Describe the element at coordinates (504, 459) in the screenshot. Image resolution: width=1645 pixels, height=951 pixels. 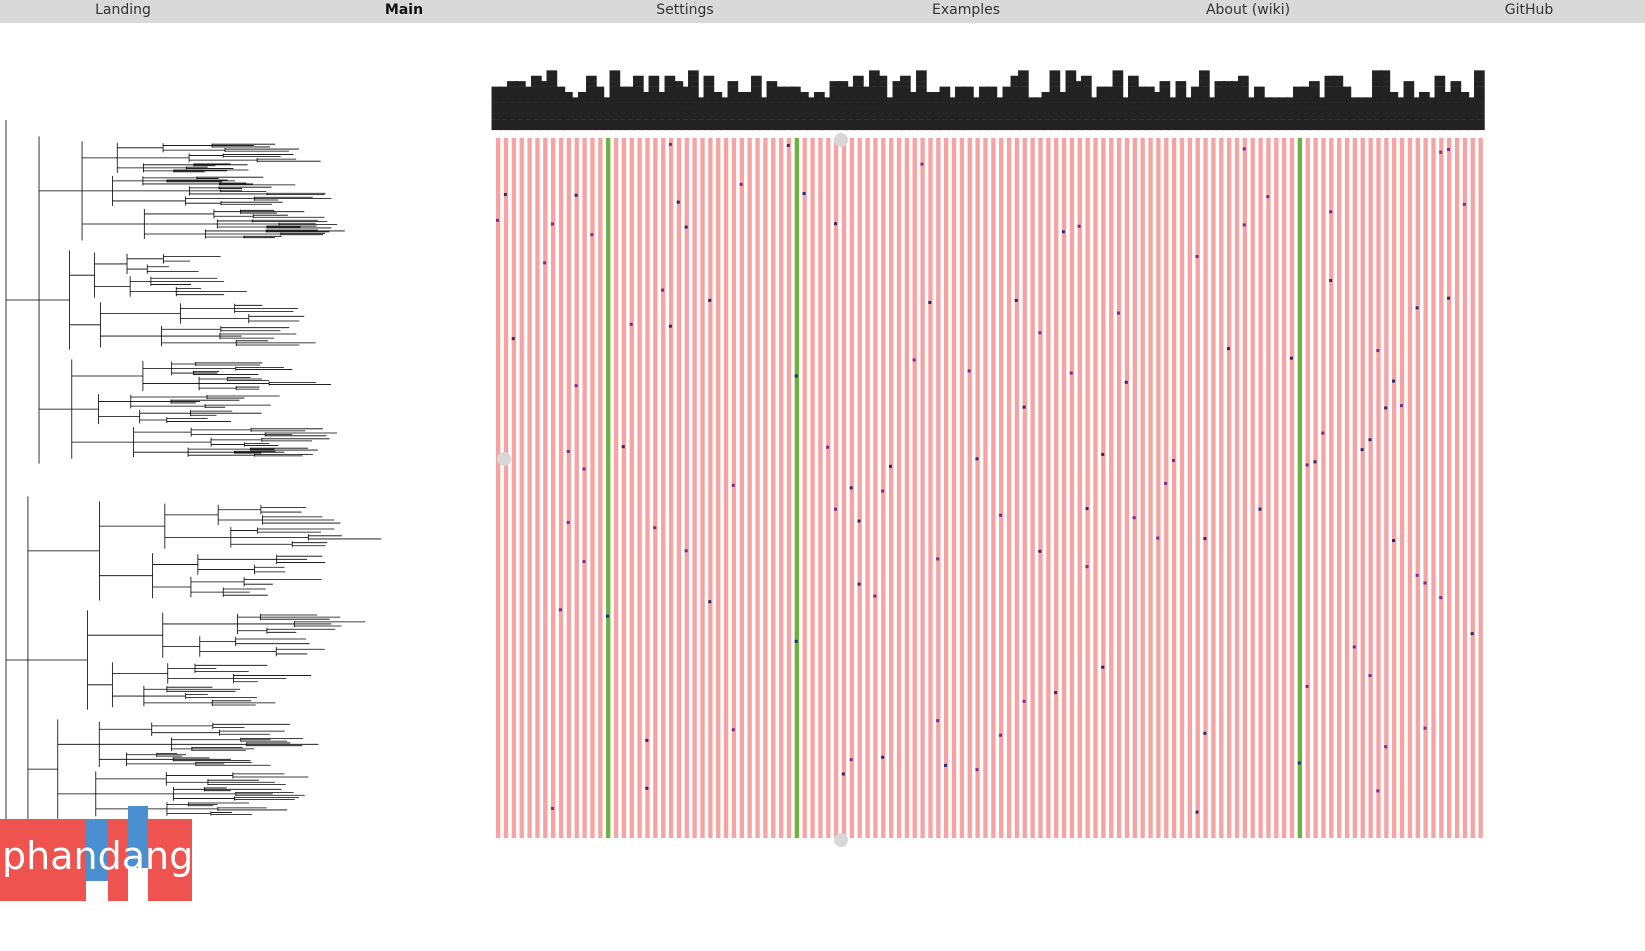
I see `left-resize-handle` at that location.